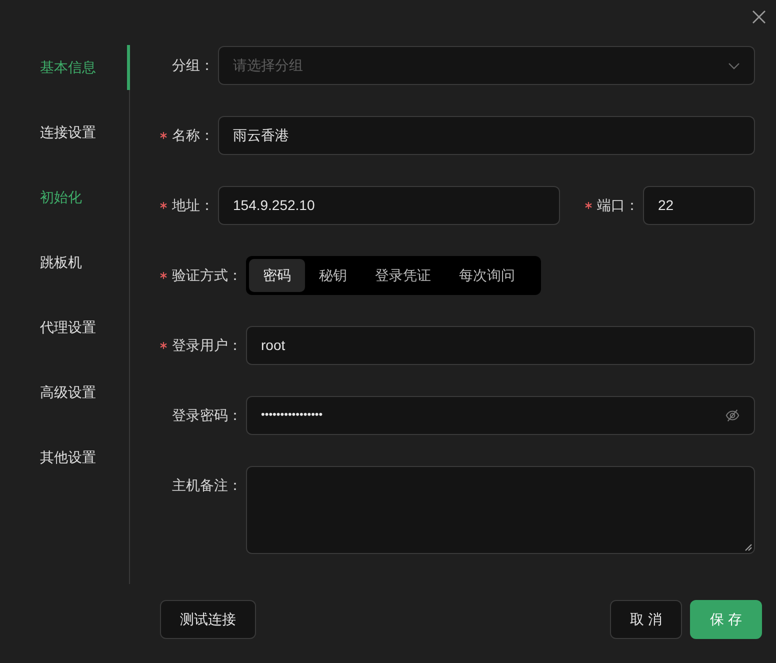 This screenshot has height=663, width=776. Describe the element at coordinates (65, 197) in the screenshot. I see `sidebar-item: 初始化` at that location.